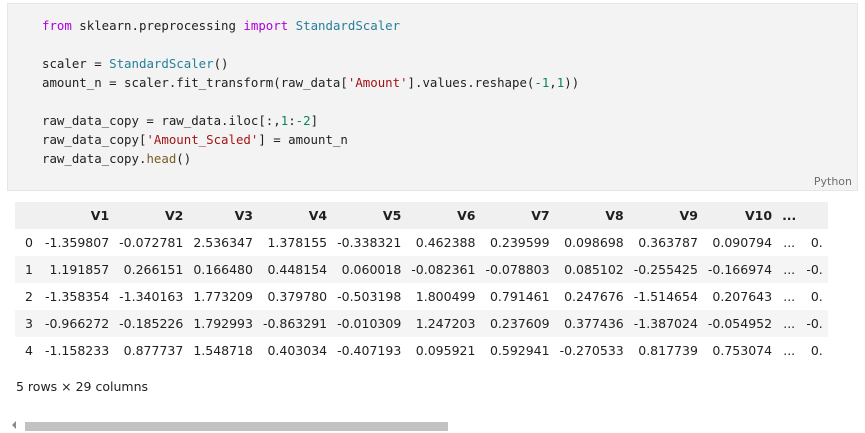  What do you see at coordinates (471, 82) in the screenshot?
I see `code-token: ].values.reshape(` at bounding box center [471, 82].